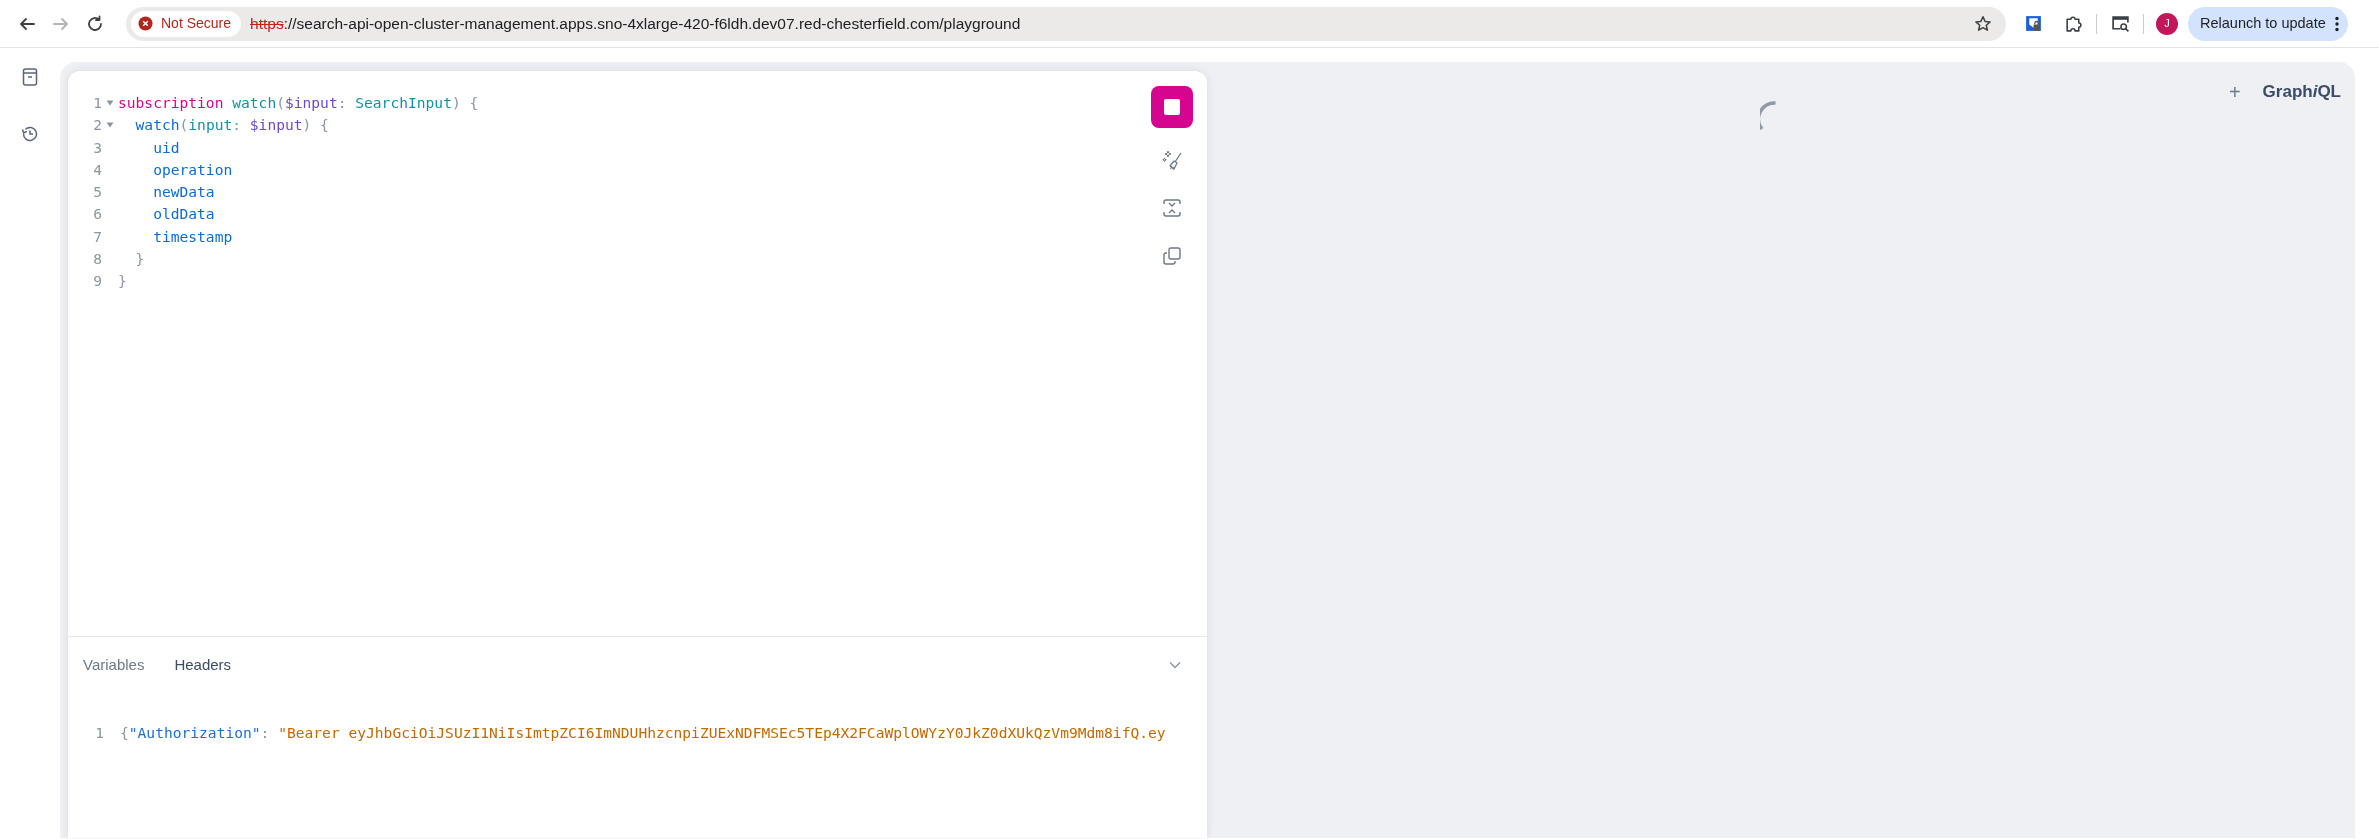 This screenshot has width=2379, height=839. Describe the element at coordinates (210, 125) in the screenshot. I see `code-token: input` at that location.